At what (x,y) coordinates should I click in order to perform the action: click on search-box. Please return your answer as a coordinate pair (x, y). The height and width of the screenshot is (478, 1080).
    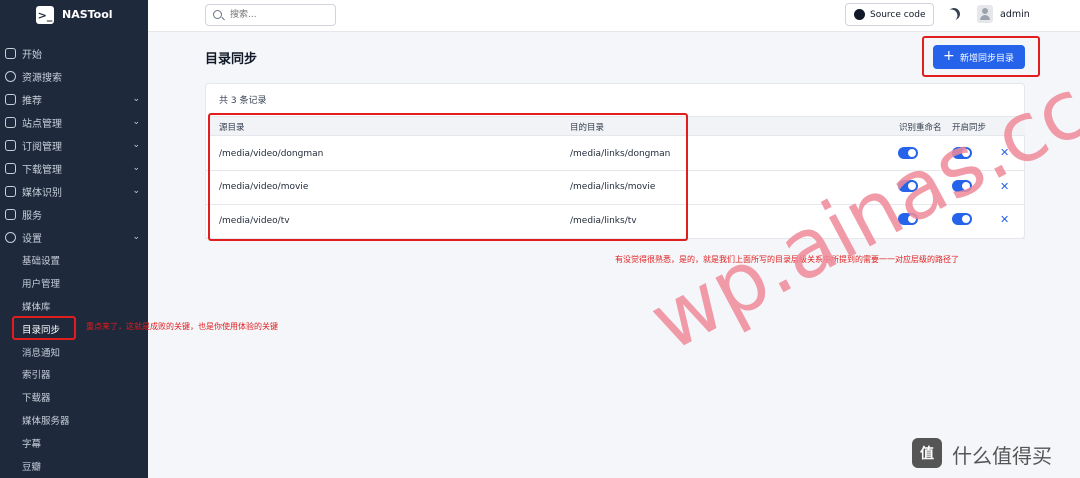
    Looking at the image, I should click on (270, 15).